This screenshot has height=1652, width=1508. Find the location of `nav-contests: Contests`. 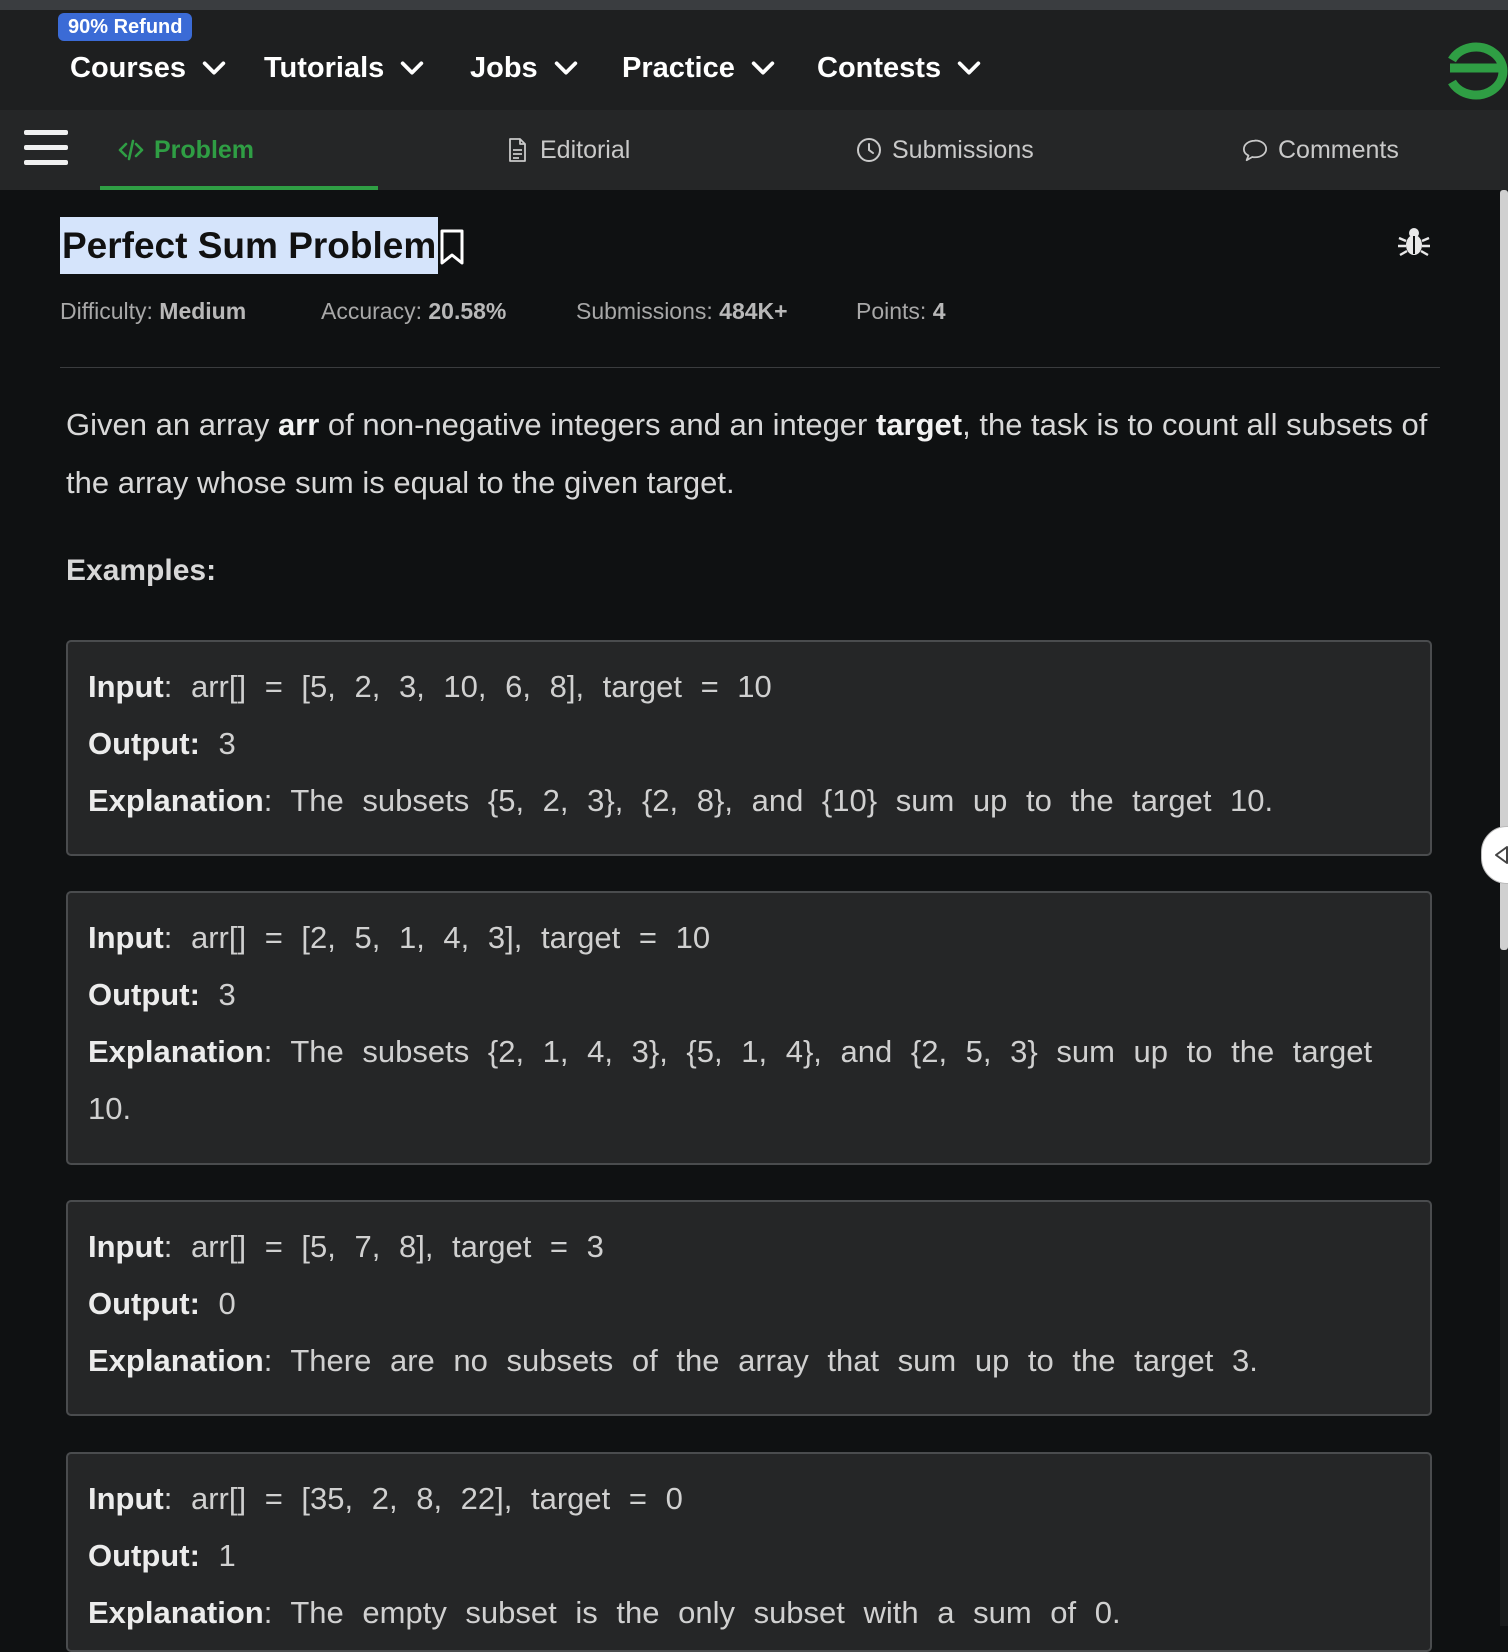

nav-contests: Contests is located at coordinates (900, 68).